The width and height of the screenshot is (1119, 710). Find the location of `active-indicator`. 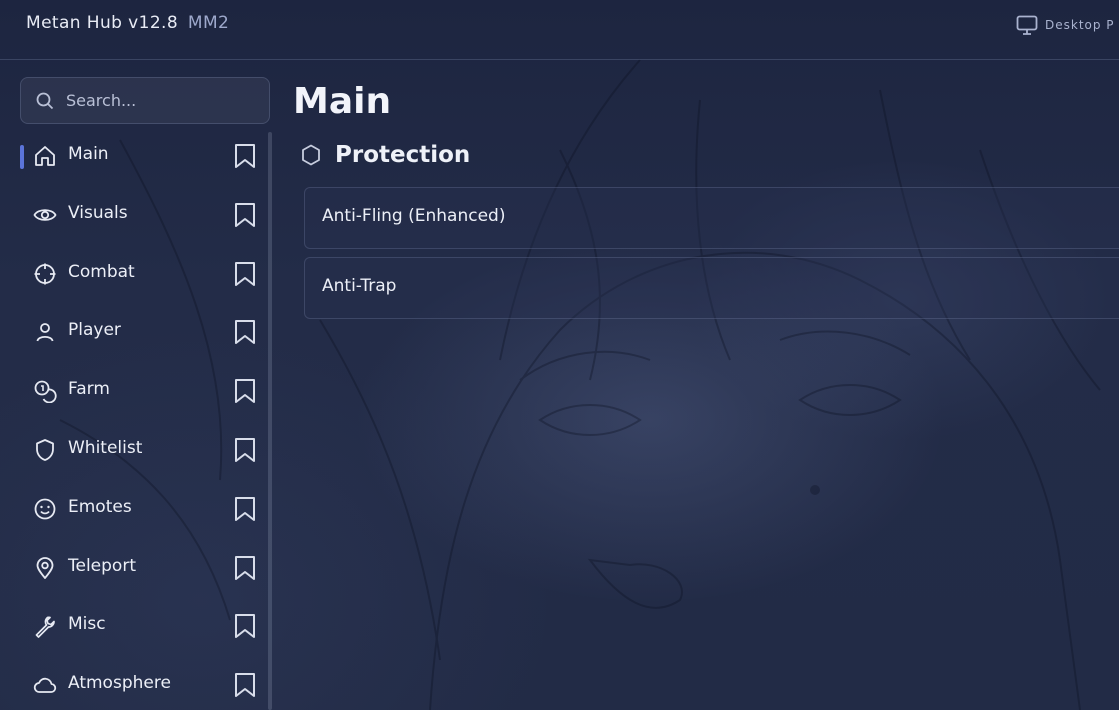

active-indicator is located at coordinates (22, 157).